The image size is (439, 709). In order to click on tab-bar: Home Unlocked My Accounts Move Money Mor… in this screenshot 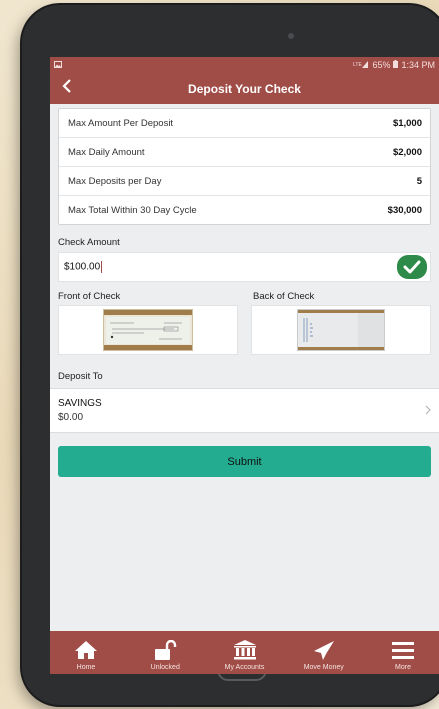, I will do `click(244, 652)`.